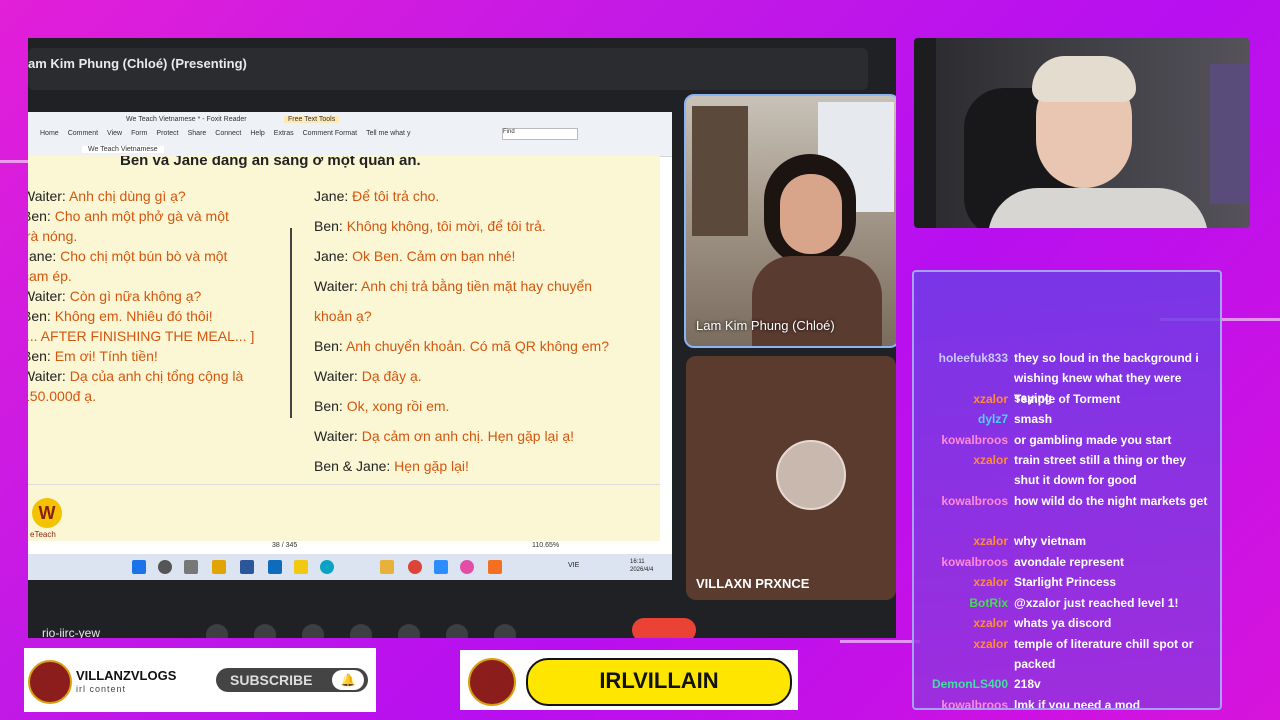 The image size is (1280, 720). I want to click on speaker-label: Jane:, so click(331, 256).